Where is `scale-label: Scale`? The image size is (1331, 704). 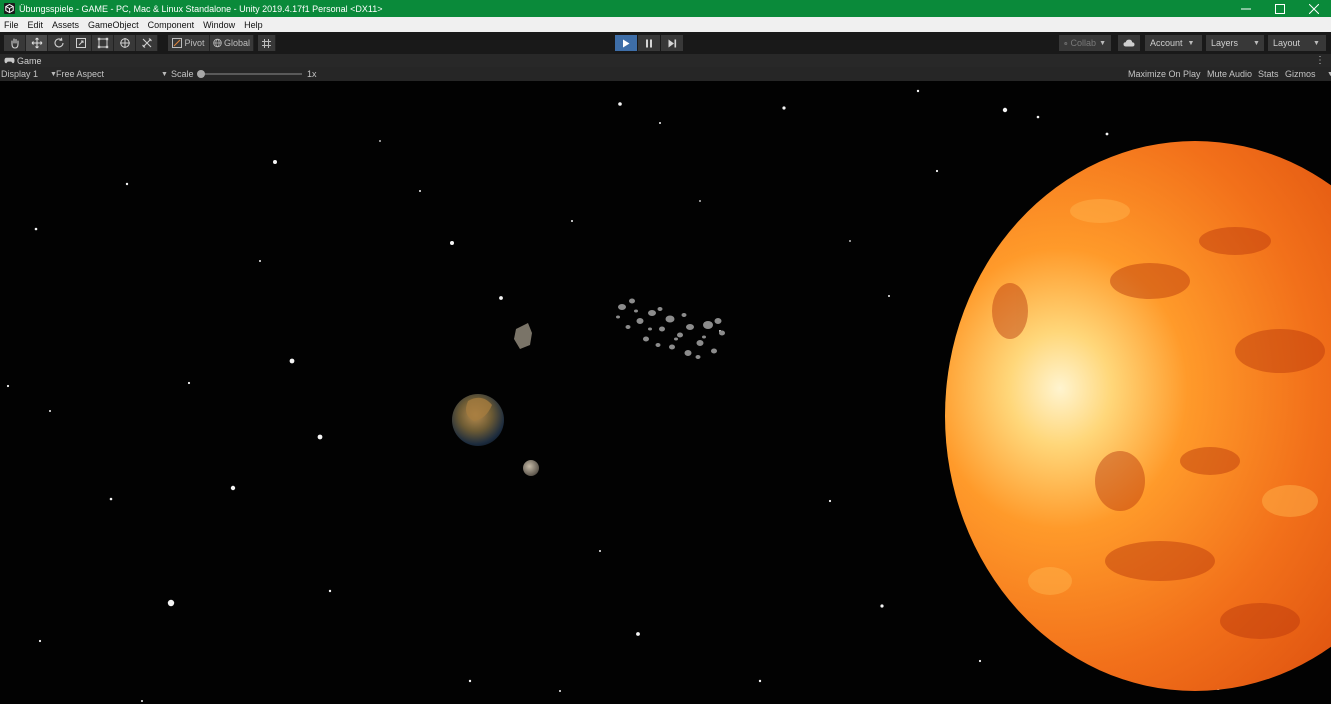 scale-label: Scale is located at coordinates (182, 74).